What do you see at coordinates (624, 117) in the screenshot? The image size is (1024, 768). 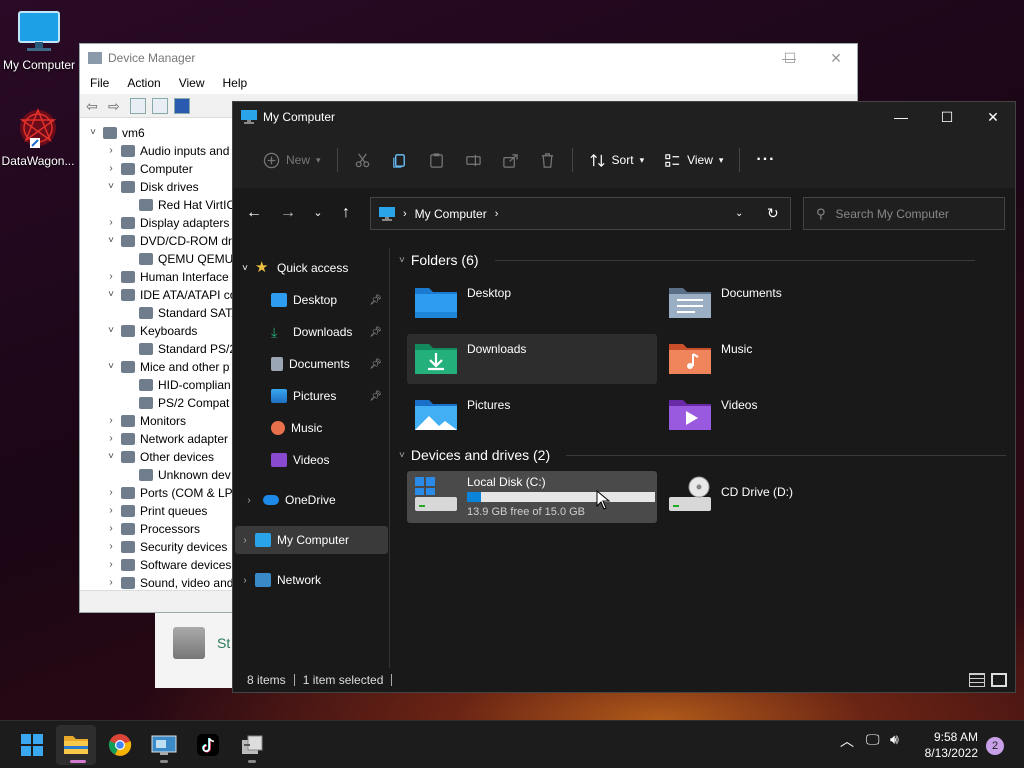 I see `explorer-titlebar: My Computer — ☐ ✕` at bounding box center [624, 117].